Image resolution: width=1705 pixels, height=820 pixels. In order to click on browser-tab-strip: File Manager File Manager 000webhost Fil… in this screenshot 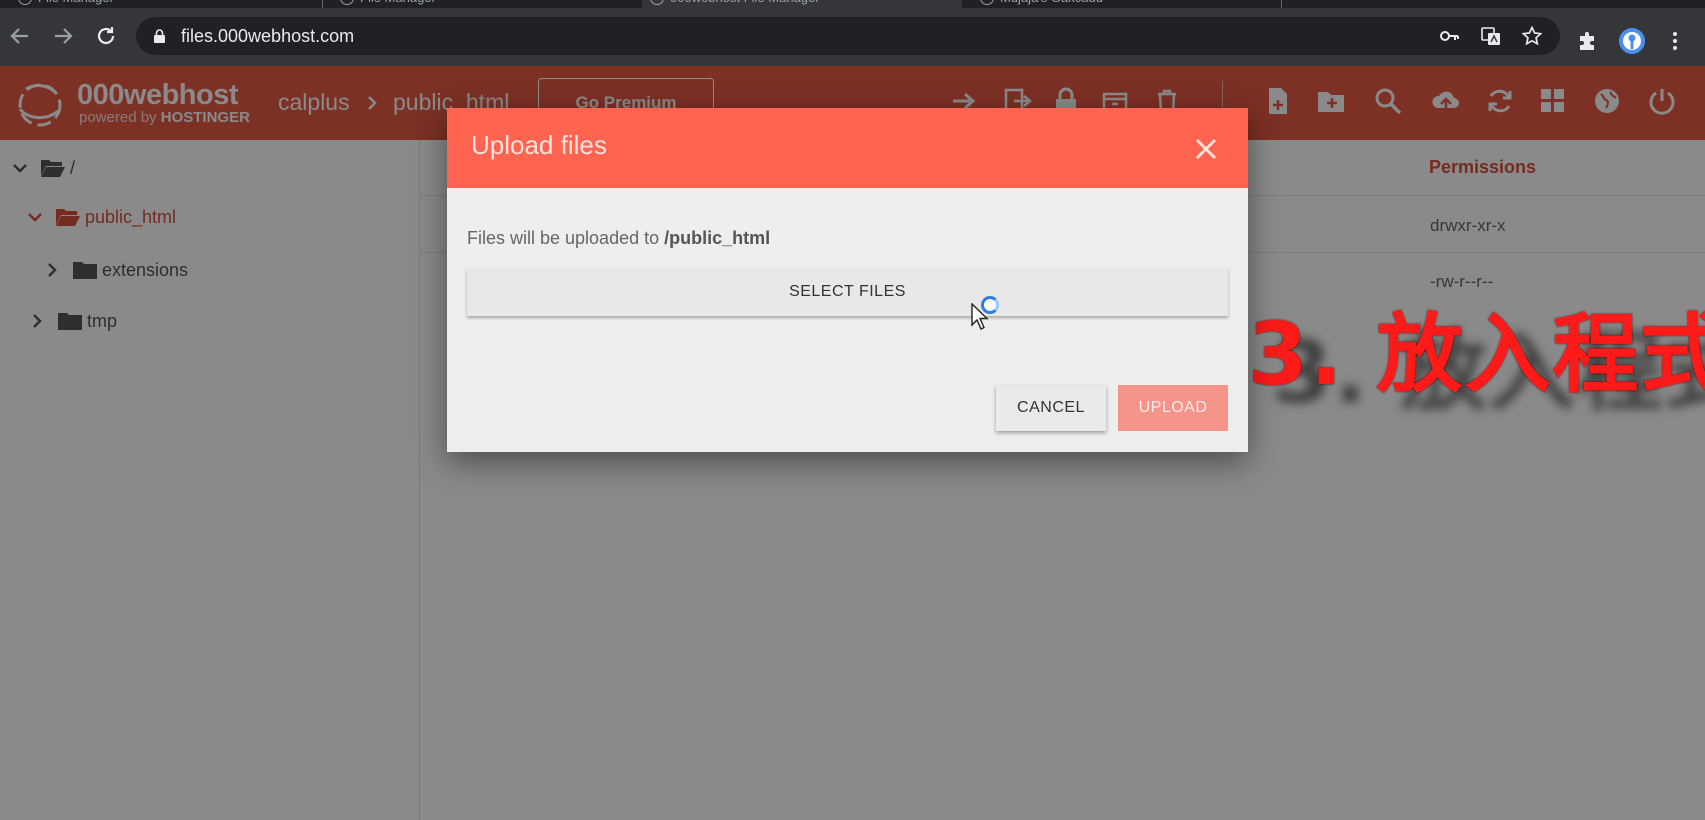, I will do `click(852, 4)`.